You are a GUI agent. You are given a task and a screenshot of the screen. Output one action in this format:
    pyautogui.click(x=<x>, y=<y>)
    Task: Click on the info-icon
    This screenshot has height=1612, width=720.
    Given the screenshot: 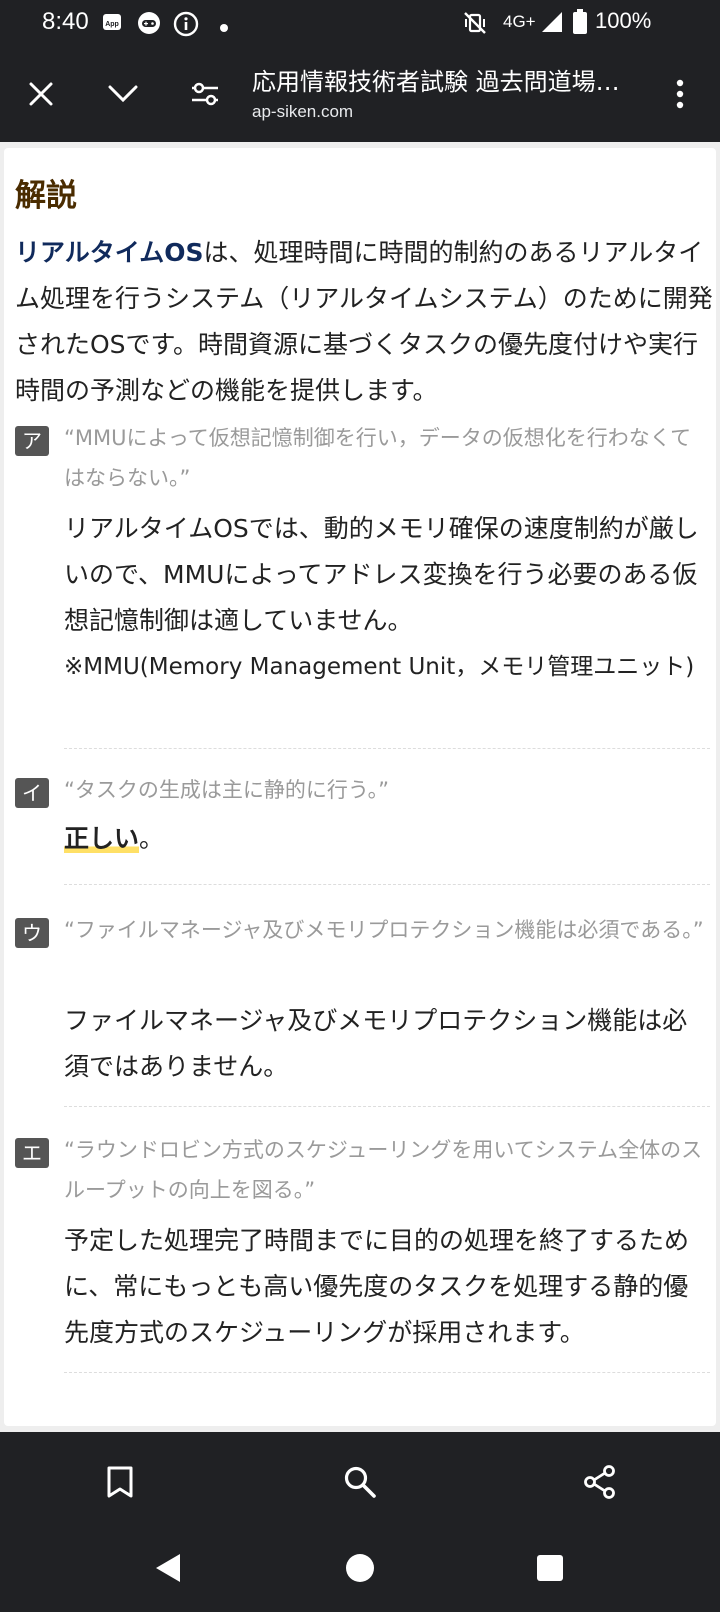 What is the action you would take?
    pyautogui.click(x=186, y=26)
    